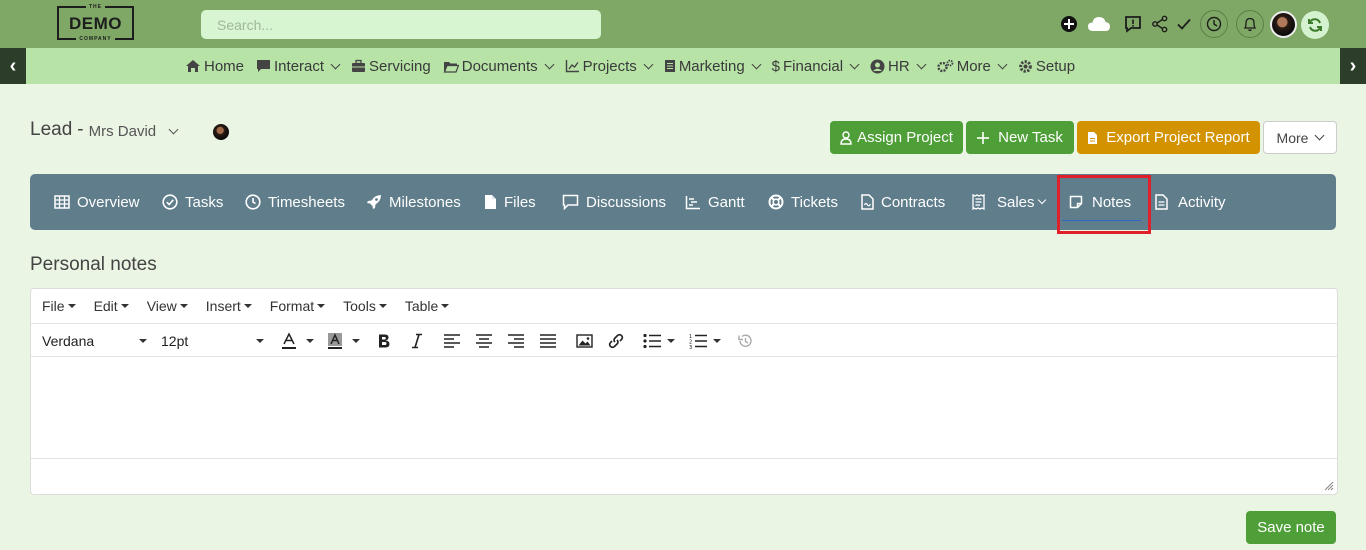 This screenshot has height=550, width=1366. I want to click on nav-item-more: More, so click(972, 66).